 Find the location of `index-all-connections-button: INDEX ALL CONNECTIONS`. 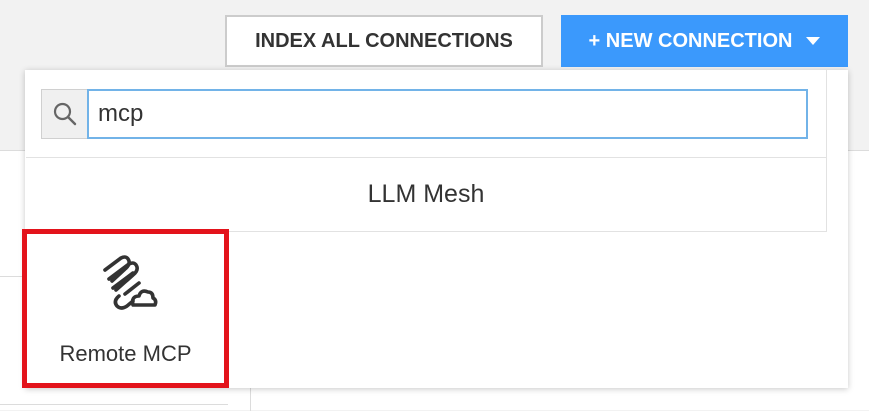

index-all-connections-button: INDEX ALL CONNECTIONS is located at coordinates (384, 41).